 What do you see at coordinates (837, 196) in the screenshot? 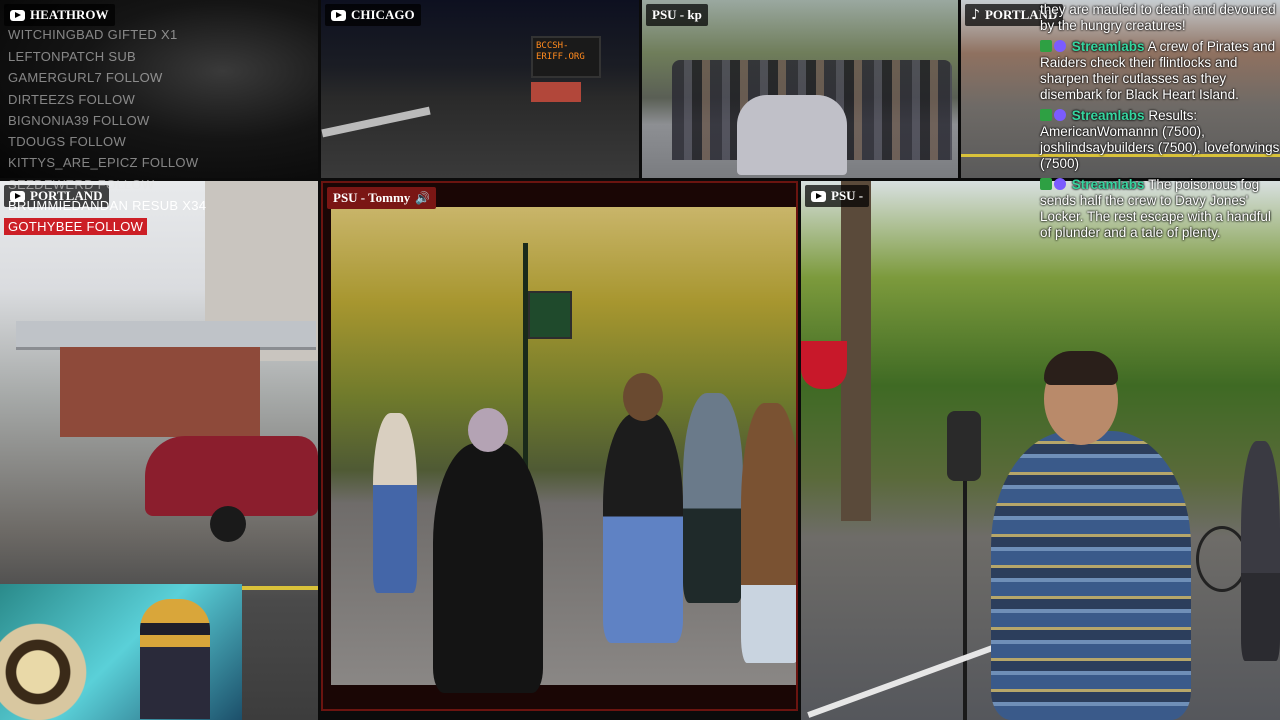
I see `psu-right-stream-label: PSU -` at bounding box center [837, 196].